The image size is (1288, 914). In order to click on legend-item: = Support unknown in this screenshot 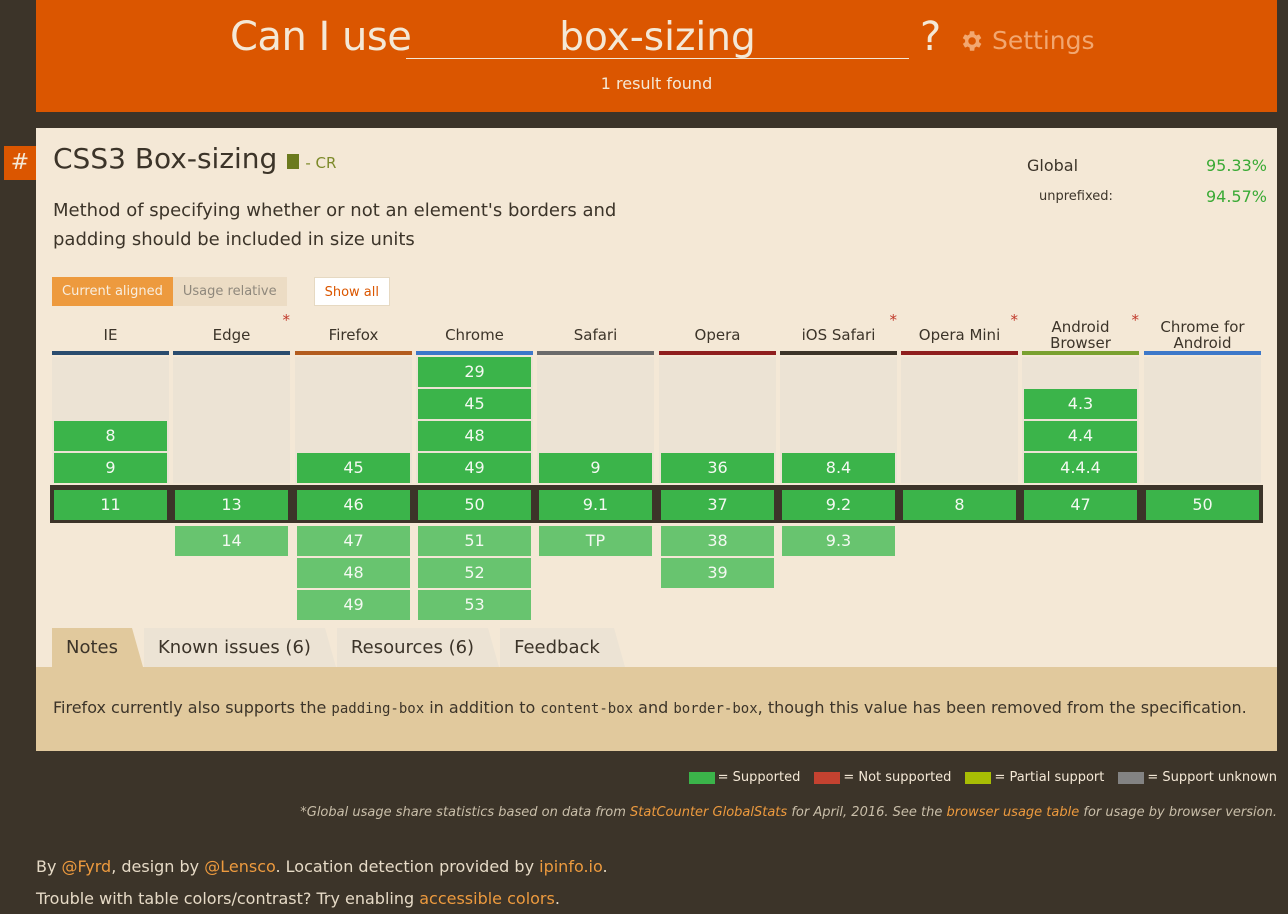, I will do `click(1197, 777)`.